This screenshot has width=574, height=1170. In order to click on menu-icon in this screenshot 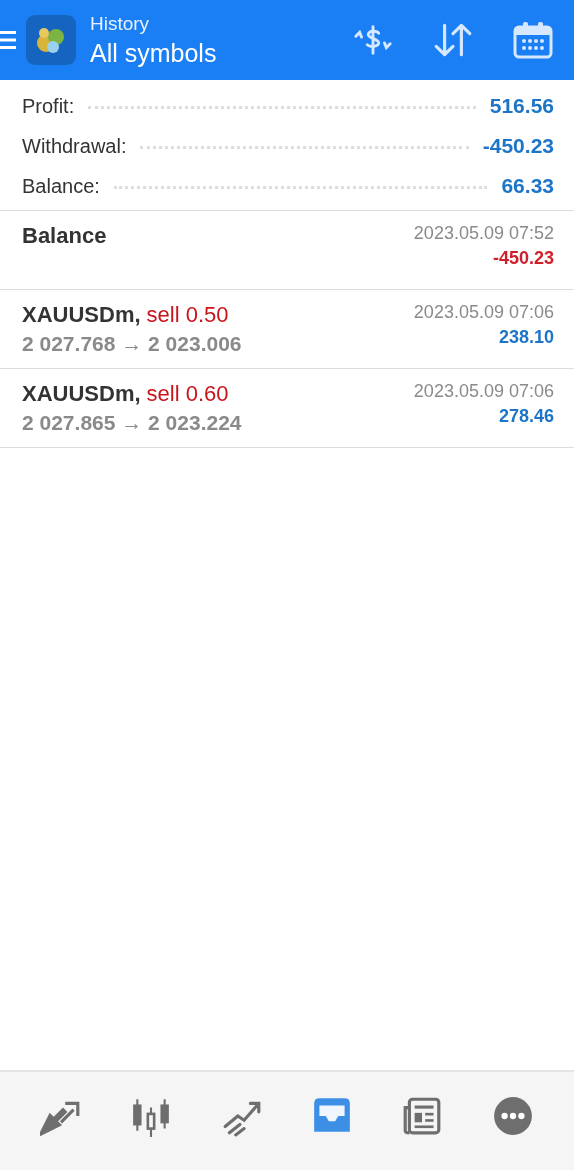, I will do `click(8, 40)`.